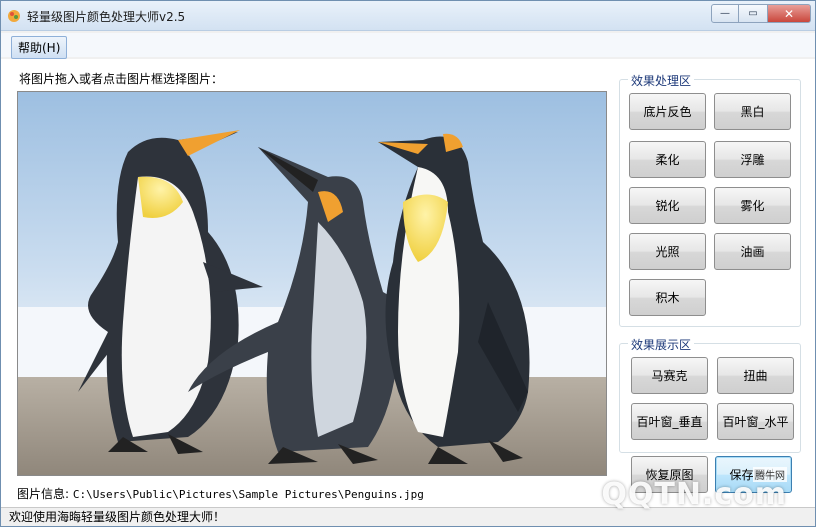 This screenshot has height=527, width=816. I want to click on minimize-button: —, so click(725, 13).